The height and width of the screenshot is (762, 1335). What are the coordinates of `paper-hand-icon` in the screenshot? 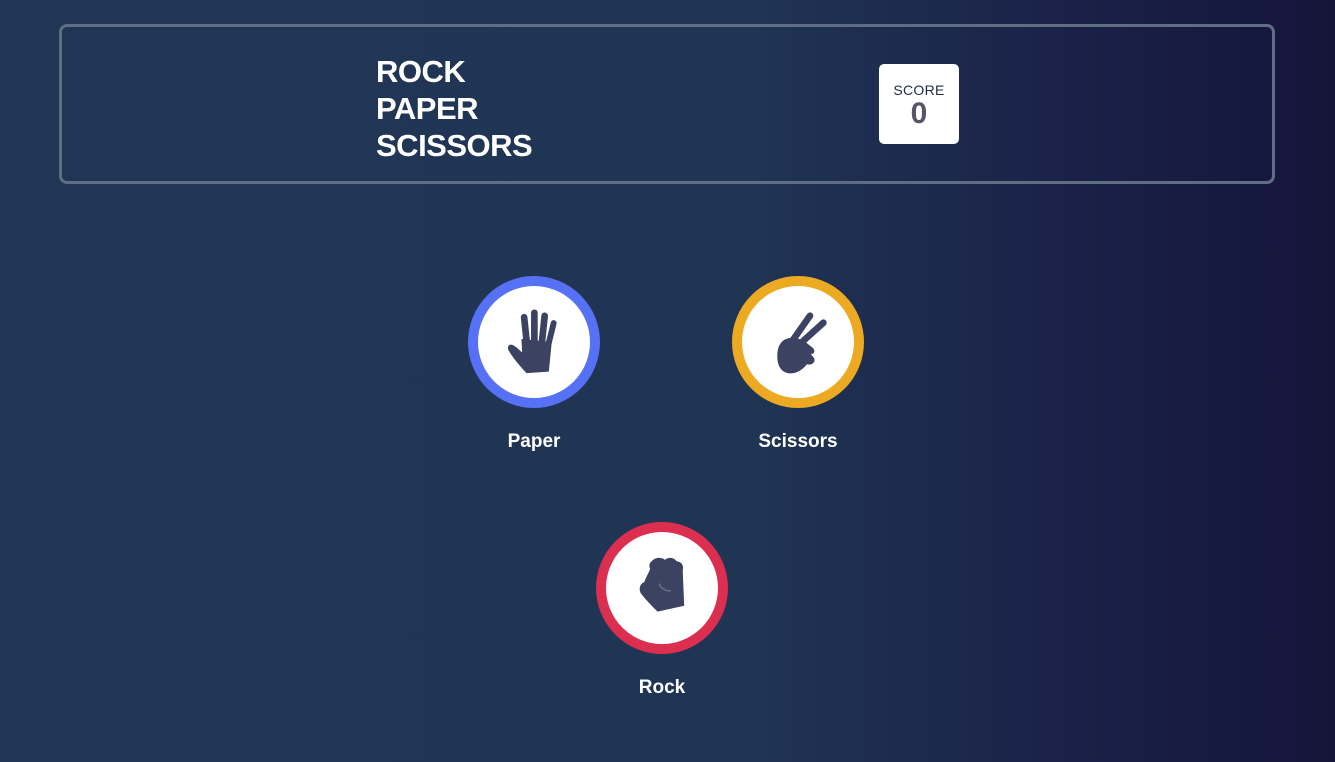 It's located at (532, 341).